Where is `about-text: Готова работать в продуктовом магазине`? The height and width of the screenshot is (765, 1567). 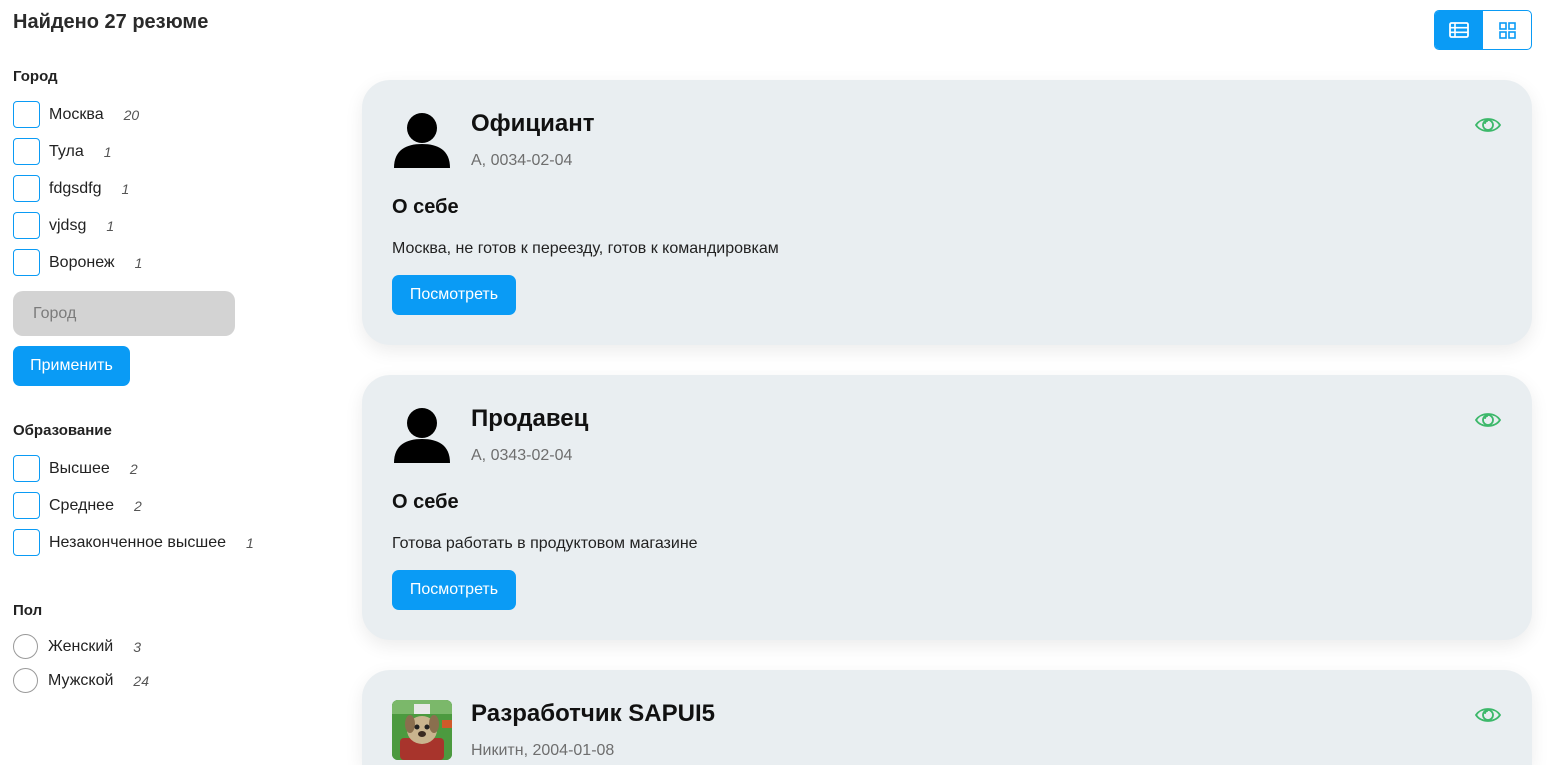 about-text: Готова работать в продуктовом магазине is located at coordinates (545, 543).